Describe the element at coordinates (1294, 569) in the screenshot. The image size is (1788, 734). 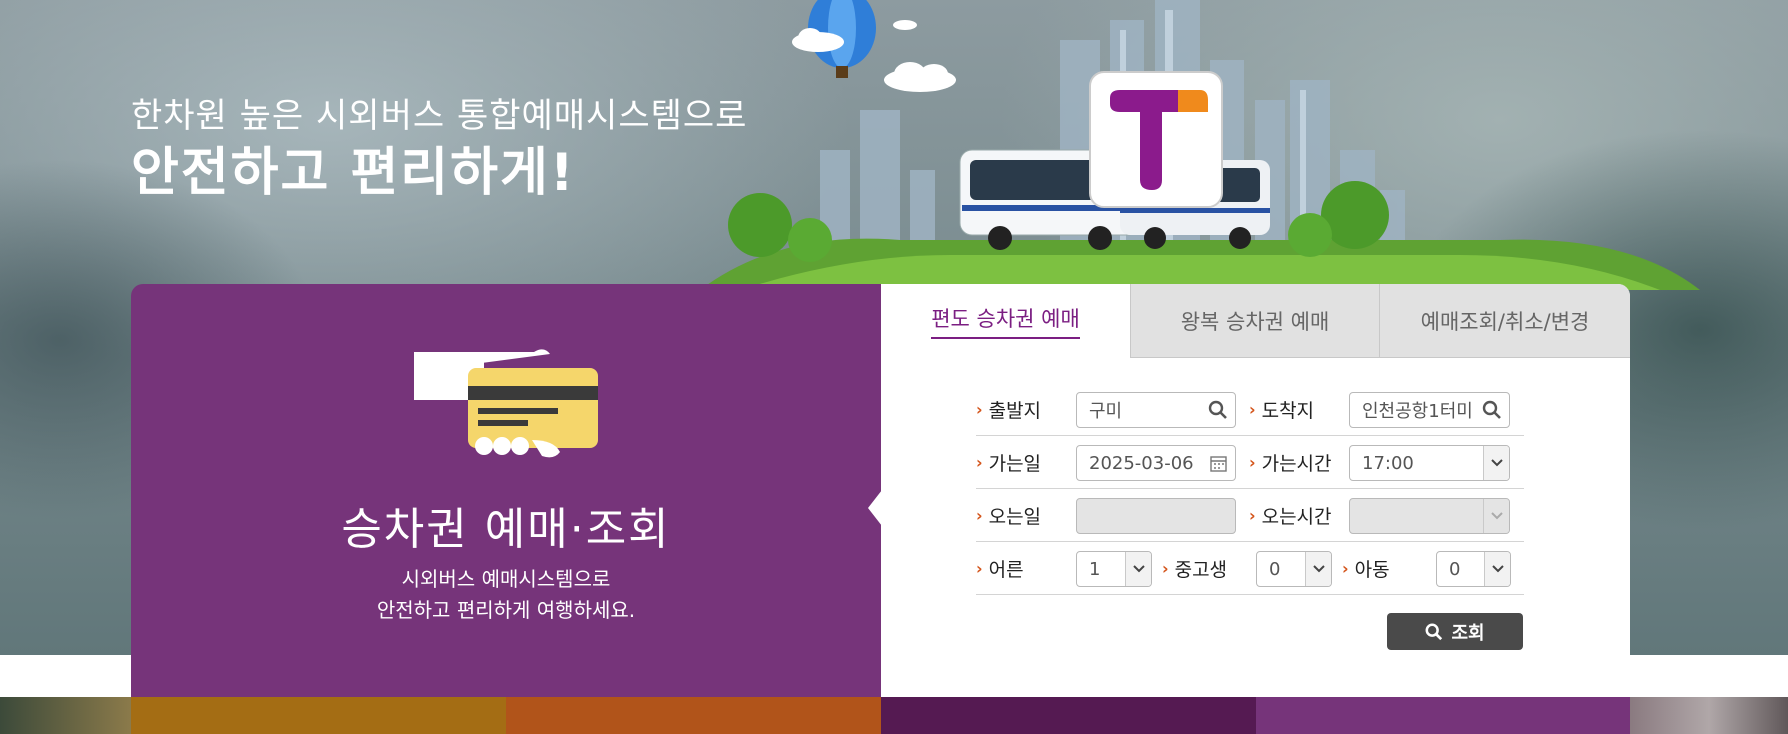
I see `youth-count-select: 0` at that location.